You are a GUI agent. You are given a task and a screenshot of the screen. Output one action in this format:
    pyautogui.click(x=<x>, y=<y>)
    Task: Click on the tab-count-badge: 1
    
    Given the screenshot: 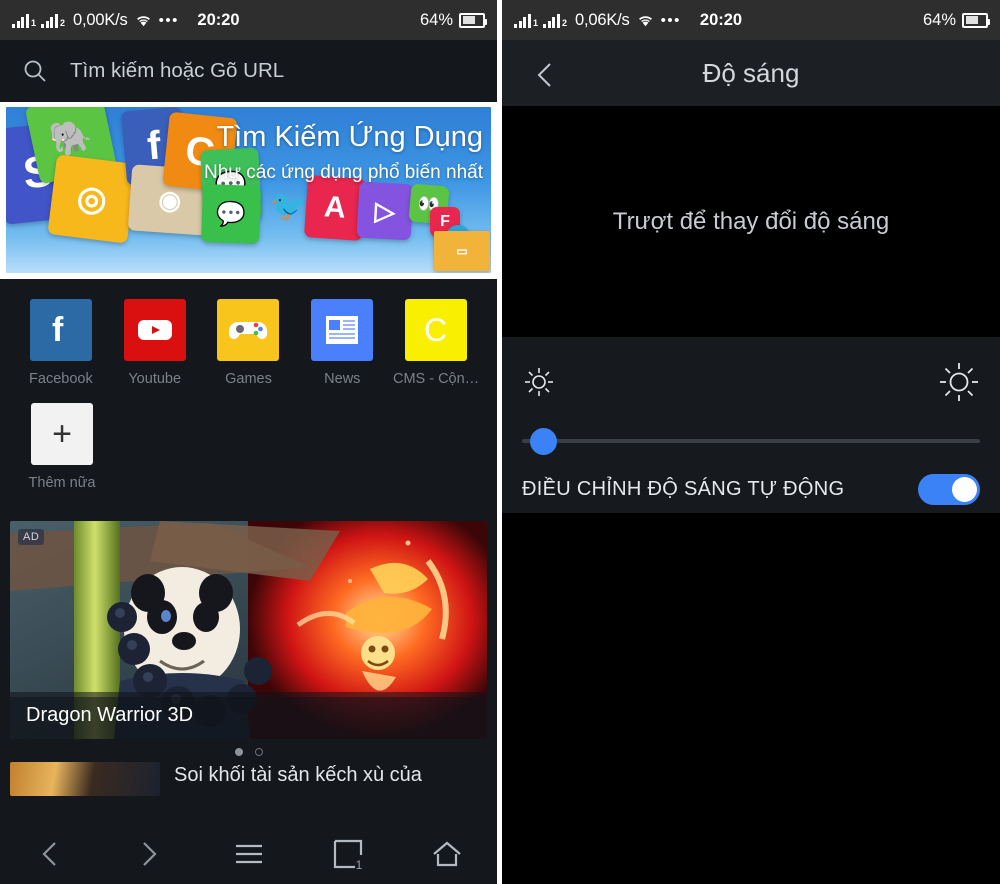 What is the action you would take?
    pyautogui.click(x=359, y=865)
    